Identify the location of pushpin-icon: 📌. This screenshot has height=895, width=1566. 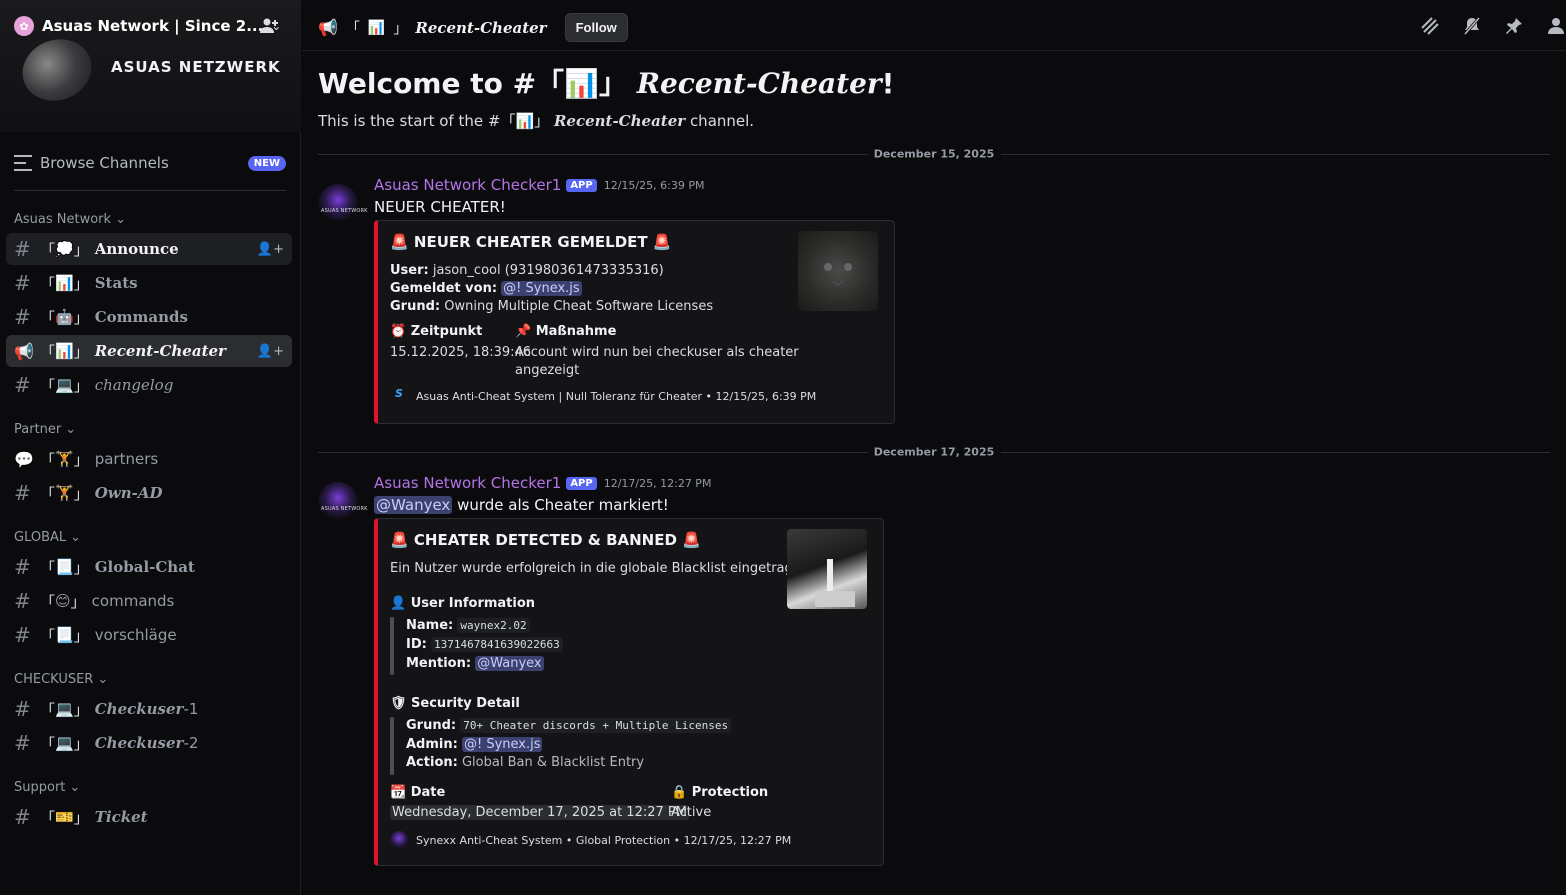
(523, 331).